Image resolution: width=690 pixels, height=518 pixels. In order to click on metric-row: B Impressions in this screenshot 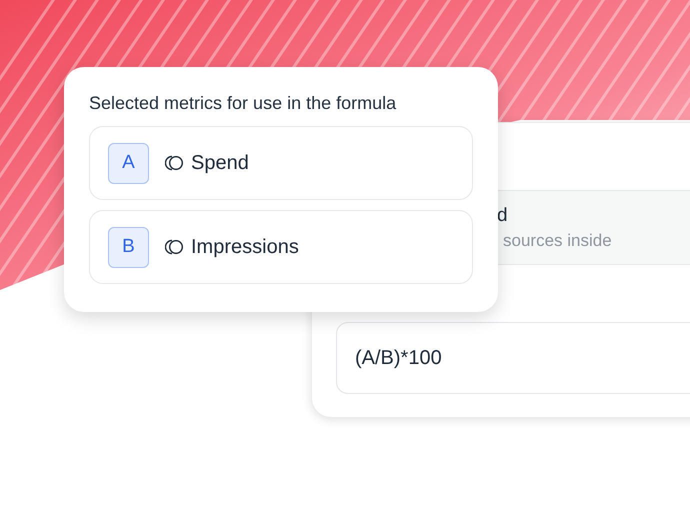, I will do `click(281, 247)`.